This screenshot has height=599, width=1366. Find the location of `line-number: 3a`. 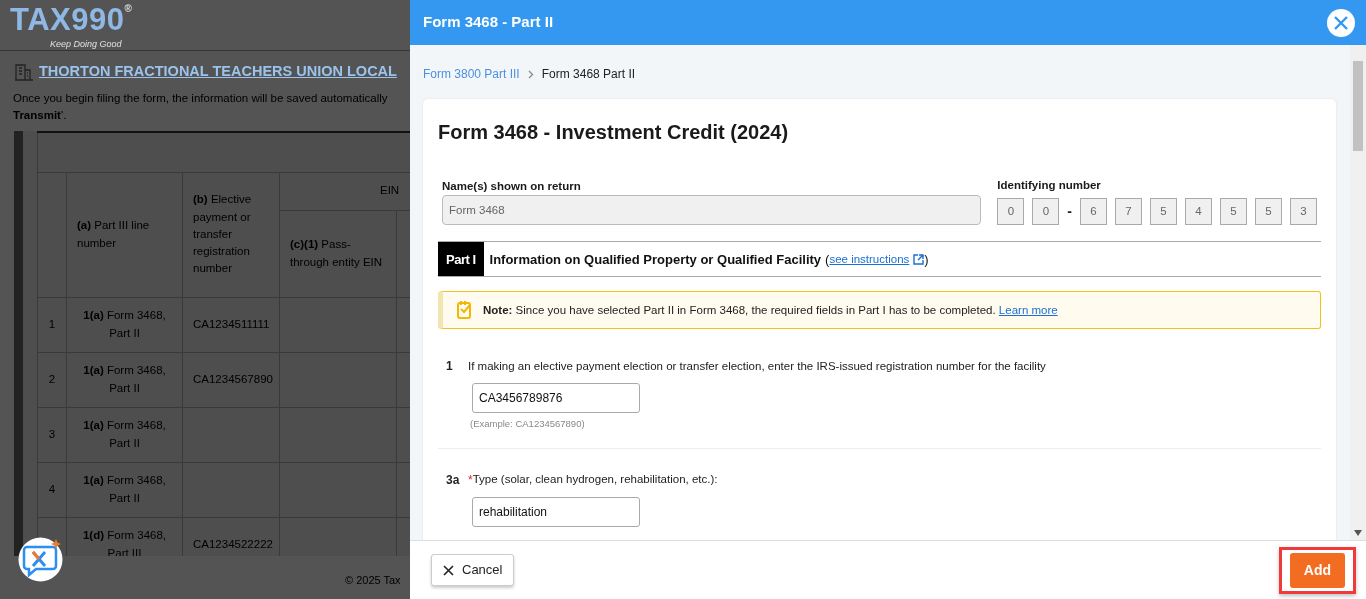

line-number: 3a is located at coordinates (453, 480).